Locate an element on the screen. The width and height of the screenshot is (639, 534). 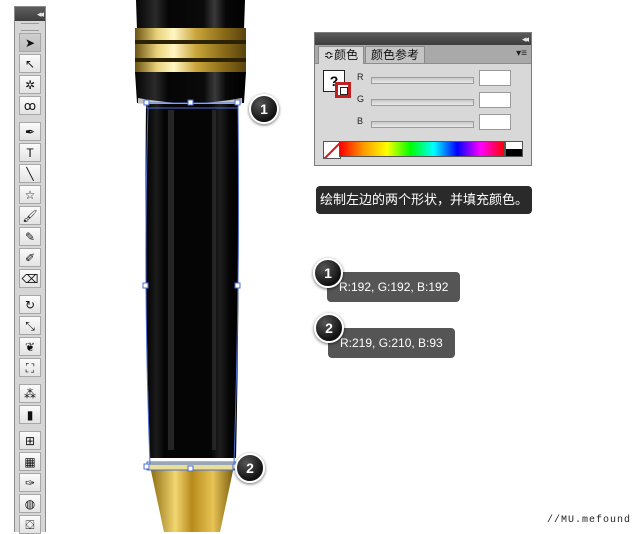
eraser-icon: ⌫ is located at coordinates (30, 278).